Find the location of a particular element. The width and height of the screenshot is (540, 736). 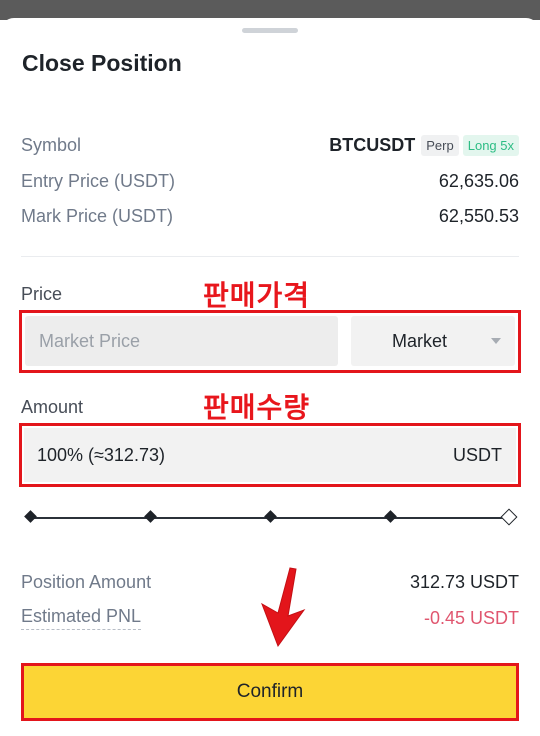

symbol-value-group: BTCUSDT Perp Long 5x is located at coordinates (424, 145).